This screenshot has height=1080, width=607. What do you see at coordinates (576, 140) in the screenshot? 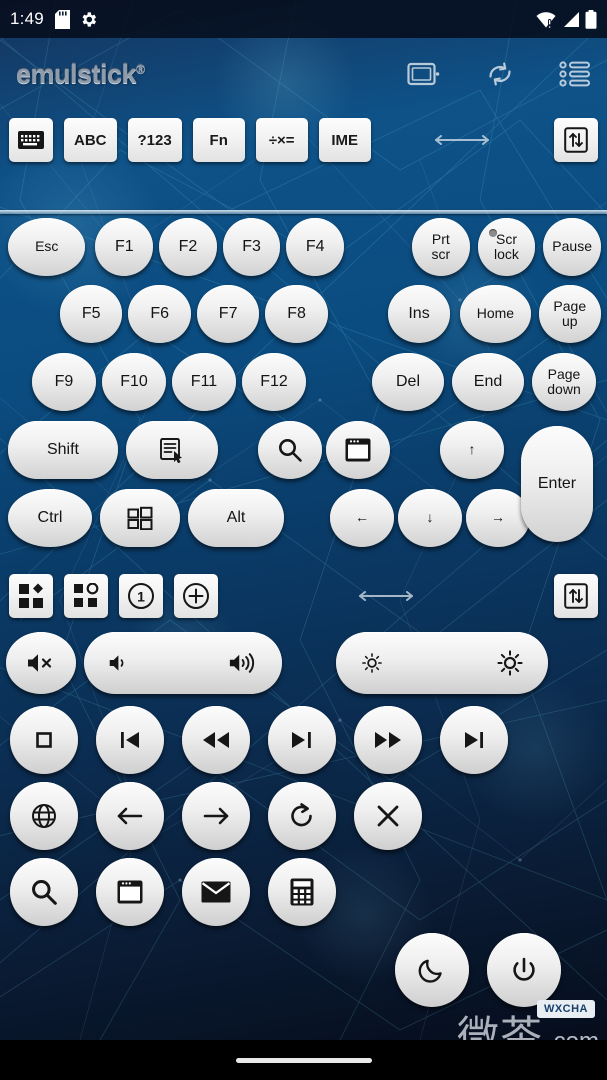
I see `swap-layout-button` at bounding box center [576, 140].